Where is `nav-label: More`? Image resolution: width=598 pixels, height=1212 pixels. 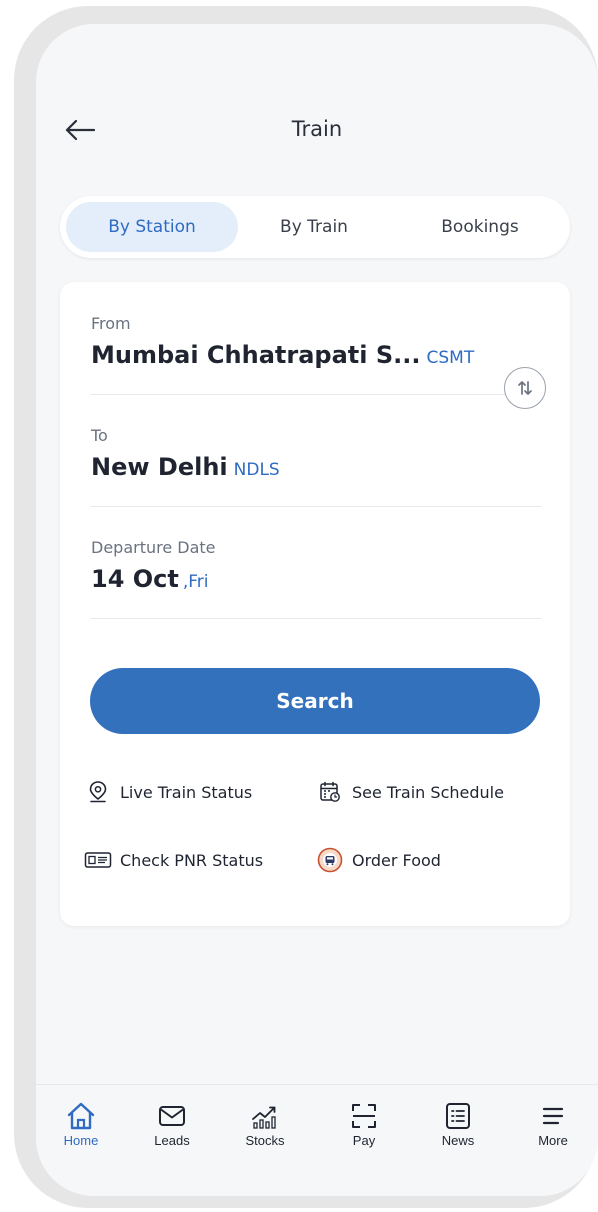
nav-label: More is located at coordinates (553, 1140).